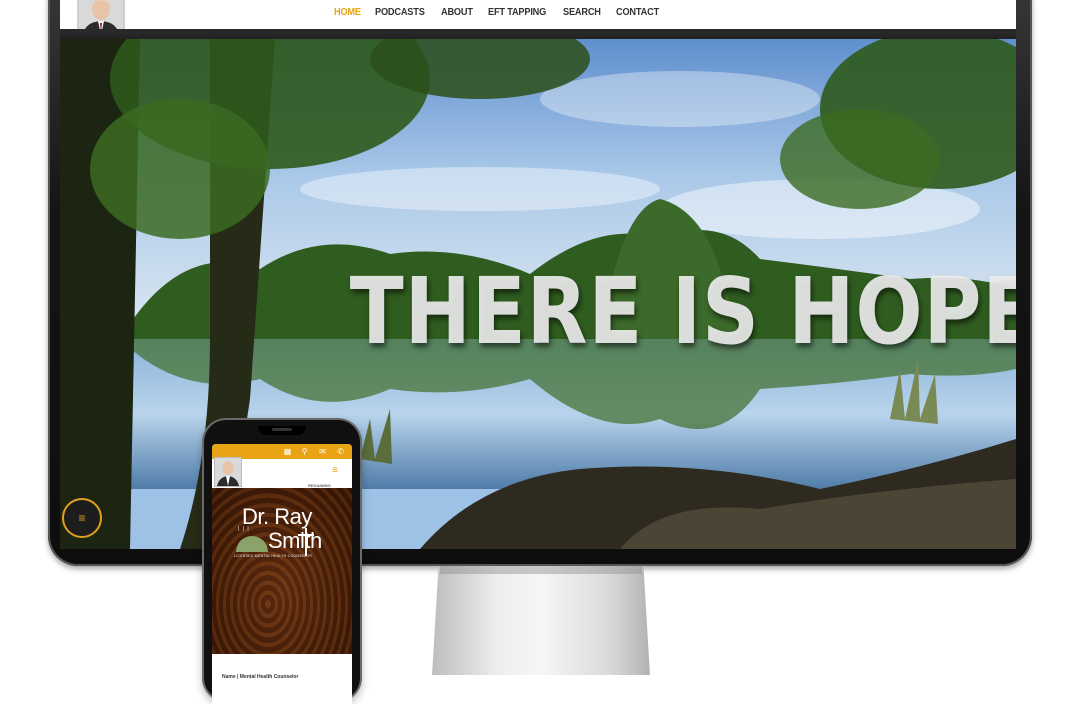 Image resolution: width=1080 pixels, height=704 pixels. I want to click on mobile-content-area: Name | Mental Health Counselor, so click(282, 679).